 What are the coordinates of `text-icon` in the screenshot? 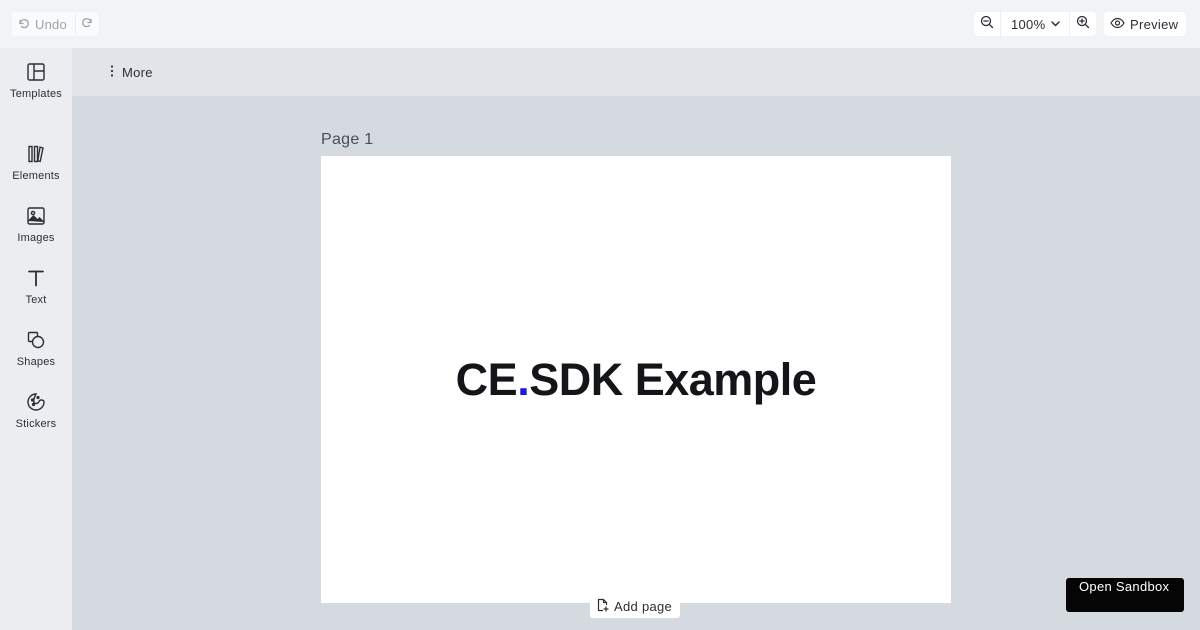 It's located at (36, 278).